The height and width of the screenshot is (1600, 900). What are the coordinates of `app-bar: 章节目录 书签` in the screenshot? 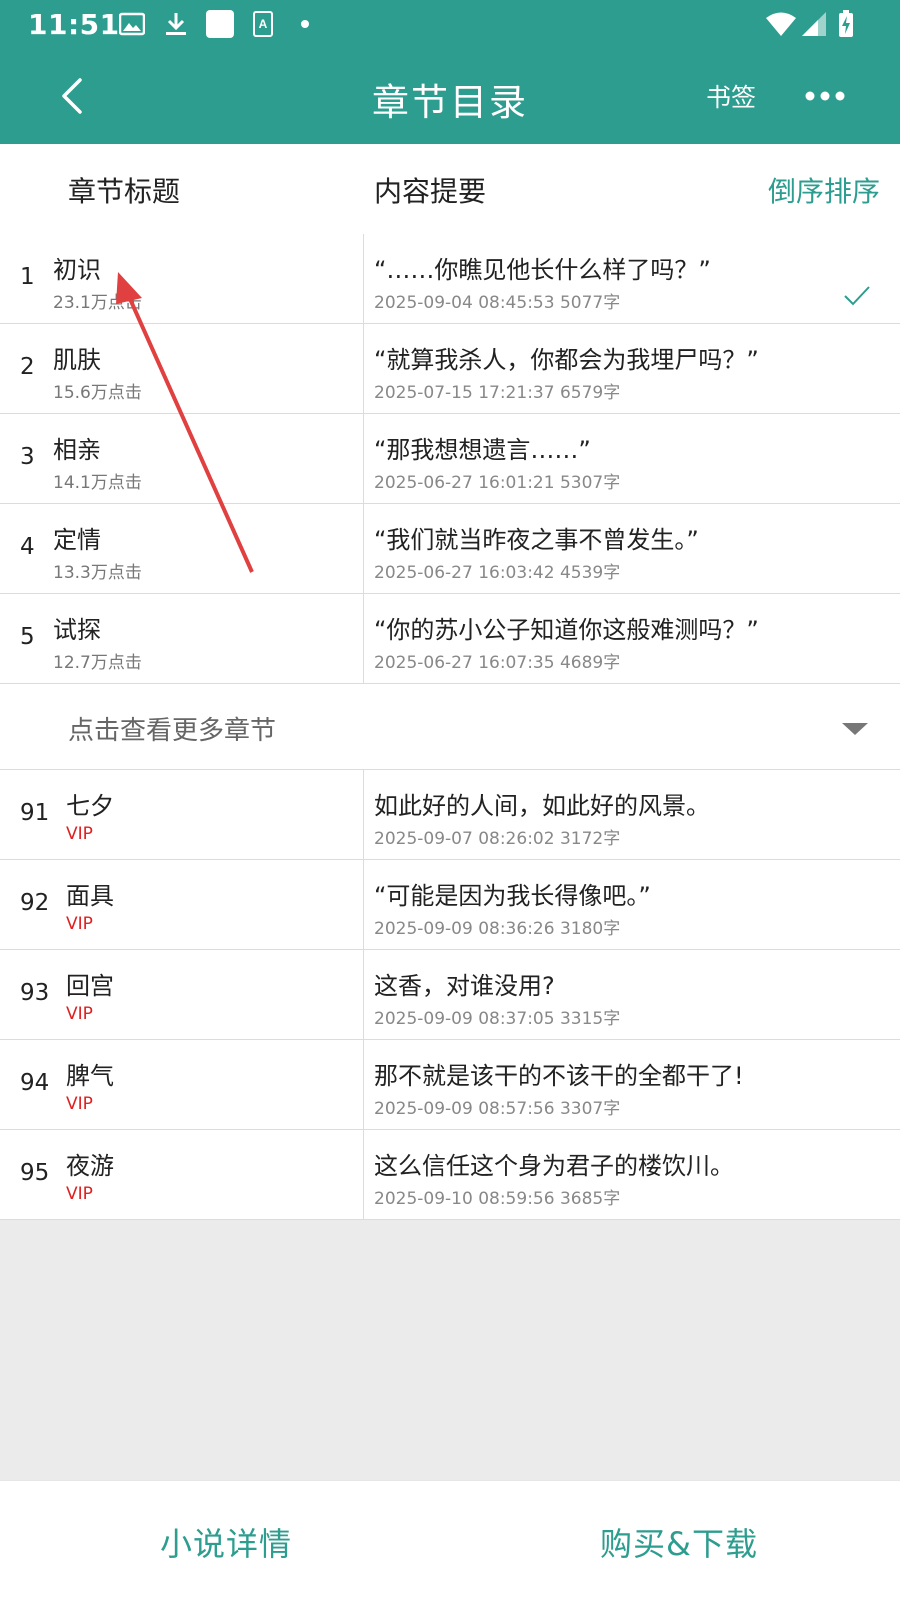 It's located at (450, 96).